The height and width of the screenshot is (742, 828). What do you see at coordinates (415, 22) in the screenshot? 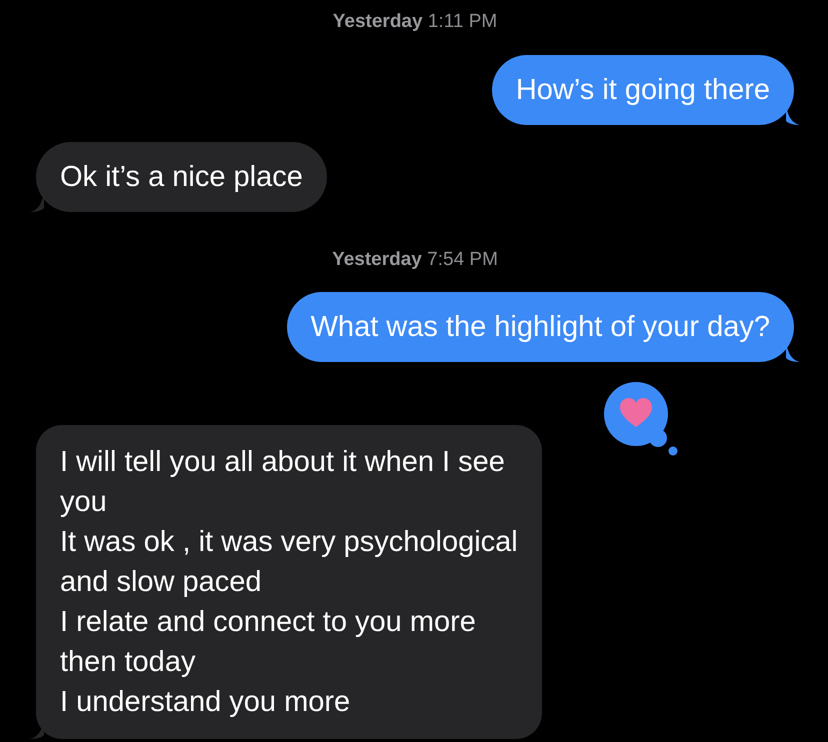
I see `timestamp: Yesterday 1:11 PM` at bounding box center [415, 22].